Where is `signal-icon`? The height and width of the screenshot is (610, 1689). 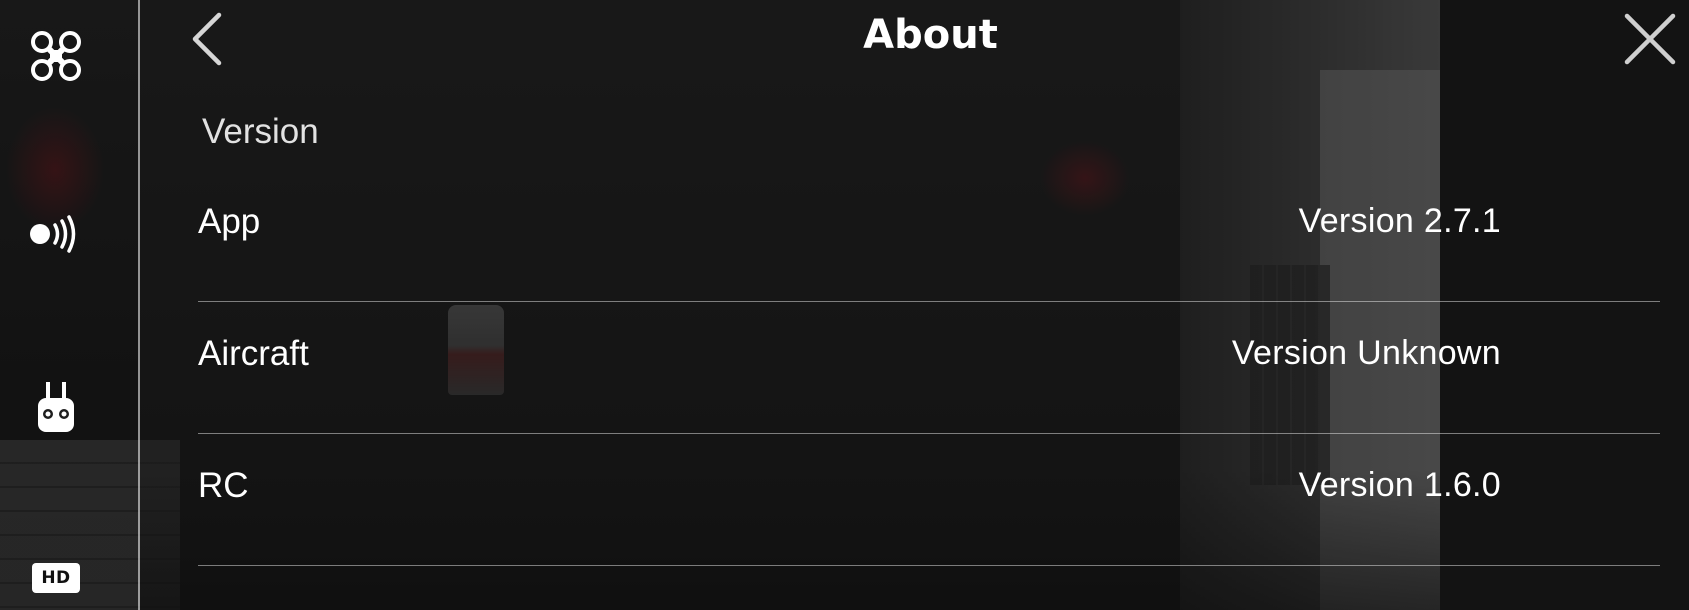
signal-icon is located at coordinates (53, 234).